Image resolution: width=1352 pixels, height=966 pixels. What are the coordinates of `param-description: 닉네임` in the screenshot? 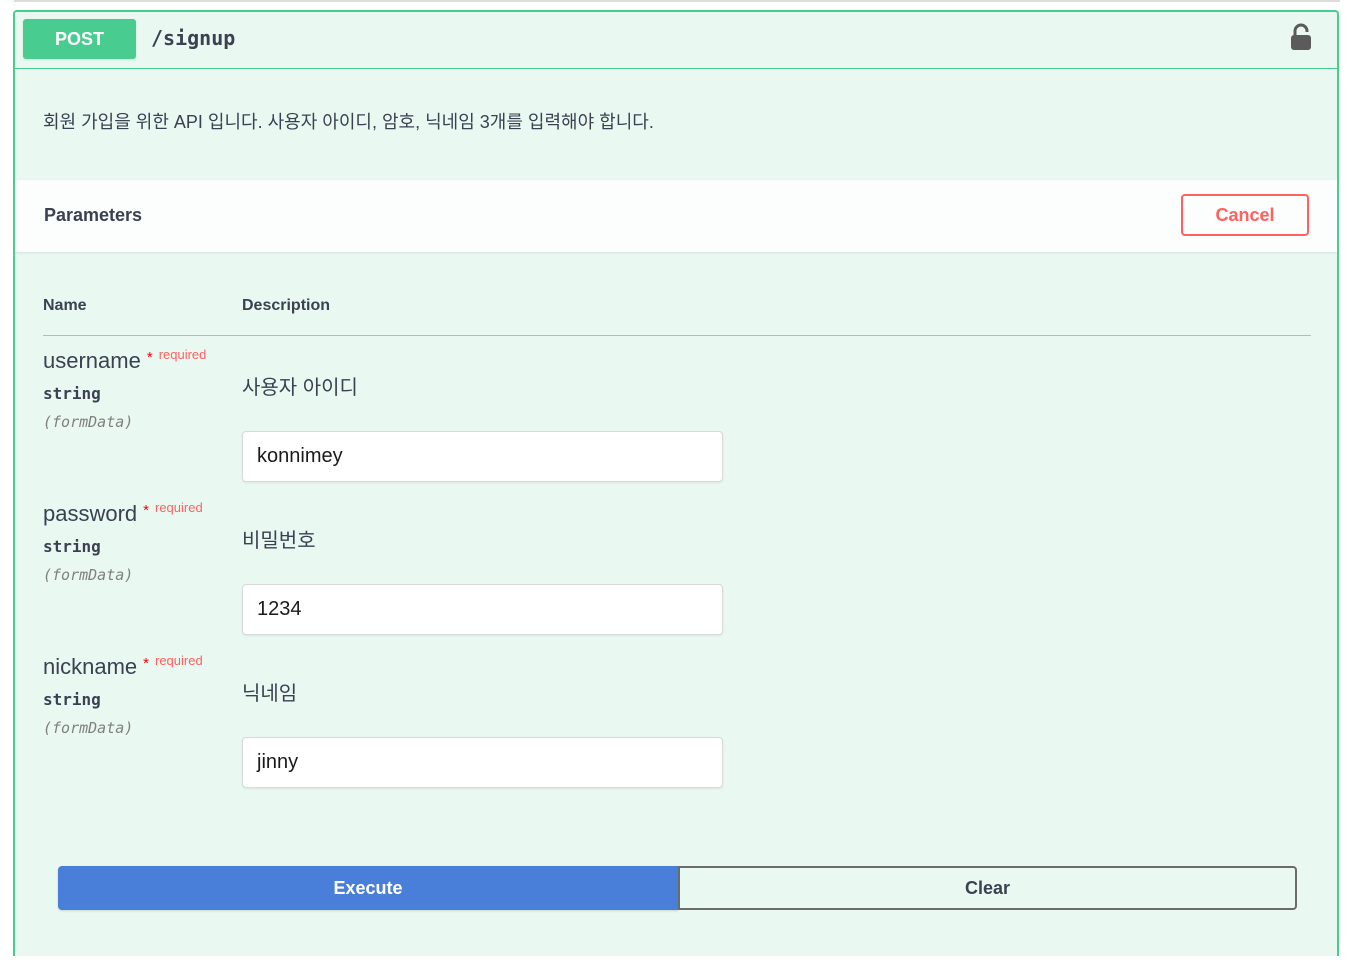 It's located at (270, 694).